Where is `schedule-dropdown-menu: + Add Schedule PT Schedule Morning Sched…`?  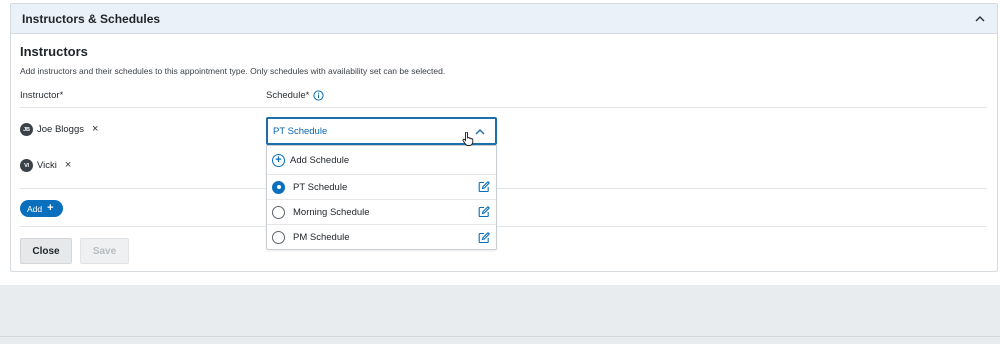 schedule-dropdown-menu: + Add Schedule PT Schedule Morning Sched… is located at coordinates (381, 197).